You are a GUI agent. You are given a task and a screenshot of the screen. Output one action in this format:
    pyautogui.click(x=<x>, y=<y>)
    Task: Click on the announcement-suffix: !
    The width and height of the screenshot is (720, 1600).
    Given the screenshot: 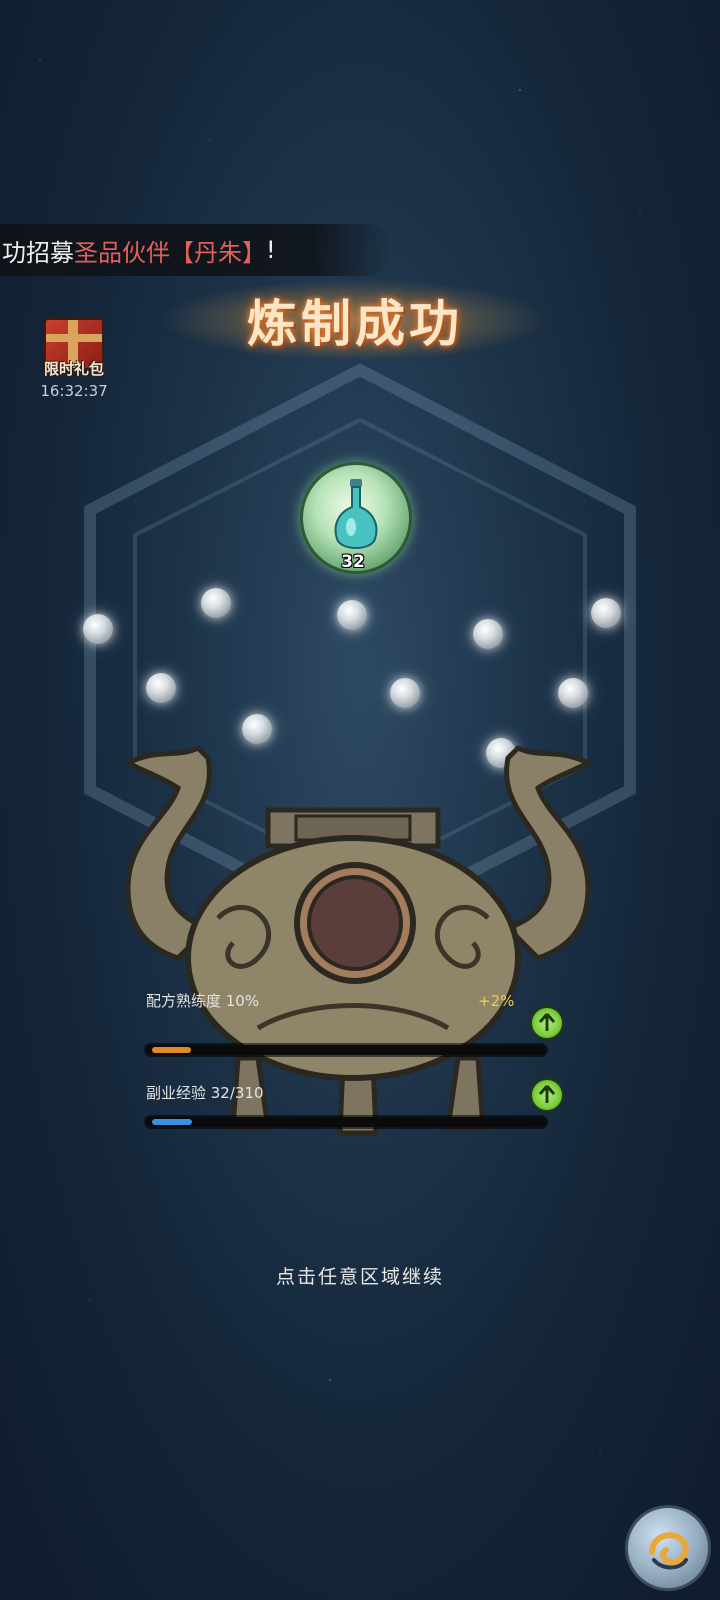 What is the action you would take?
    pyautogui.click(x=271, y=250)
    